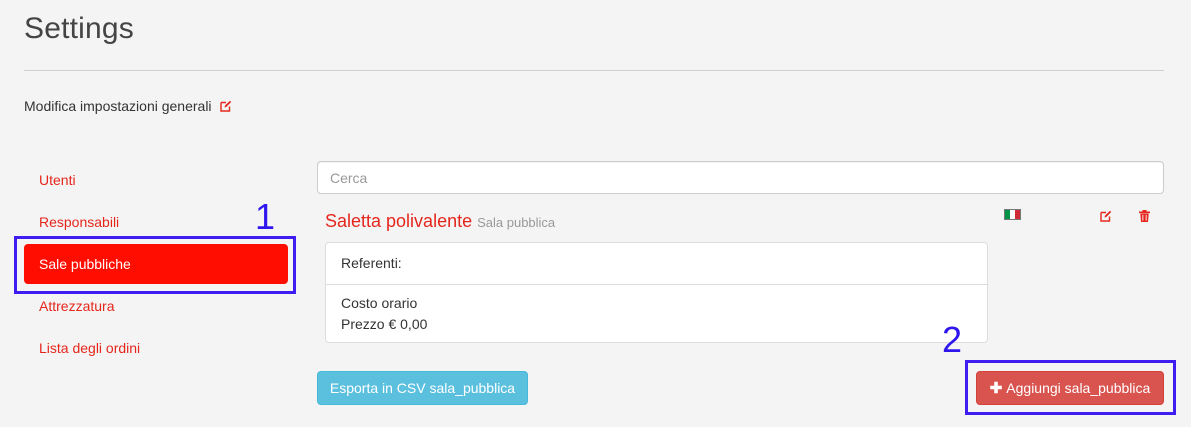 The height and width of the screenshot is (427, 1191). Describe the element at coordinates (740, 177) in the screenshot. I see `search-input` at that location.